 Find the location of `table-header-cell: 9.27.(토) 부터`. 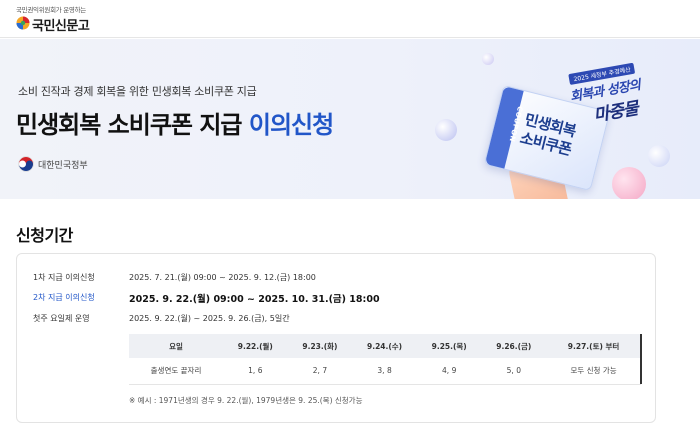

table-header-cell: 9.27.(토) 부터 is located at coordinates (593, 346).